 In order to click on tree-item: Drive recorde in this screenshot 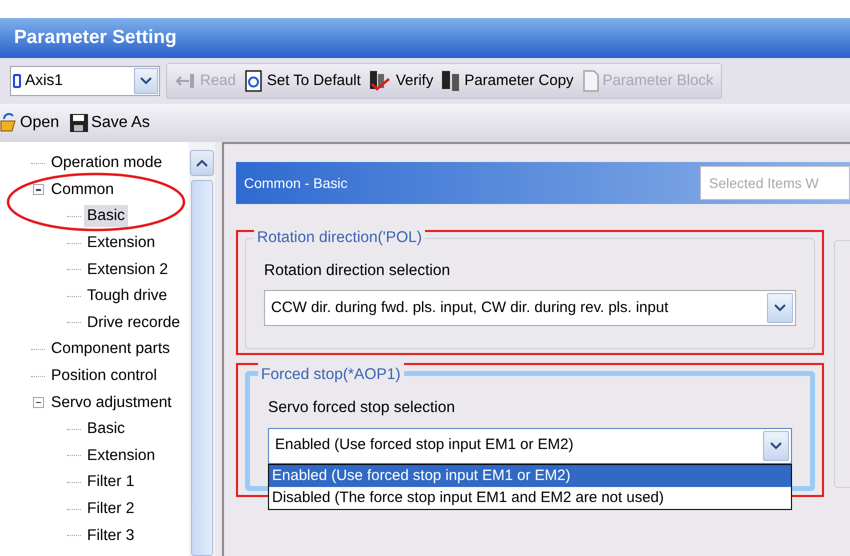, I will do `click(134, 323)`.